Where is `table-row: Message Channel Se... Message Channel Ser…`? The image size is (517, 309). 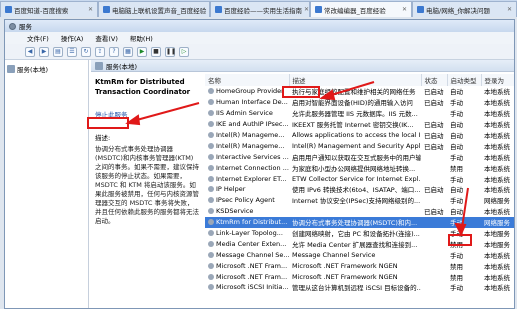
table-row: Message Channel Se... Message Channel Ser… is located at coordinates (359, 254).